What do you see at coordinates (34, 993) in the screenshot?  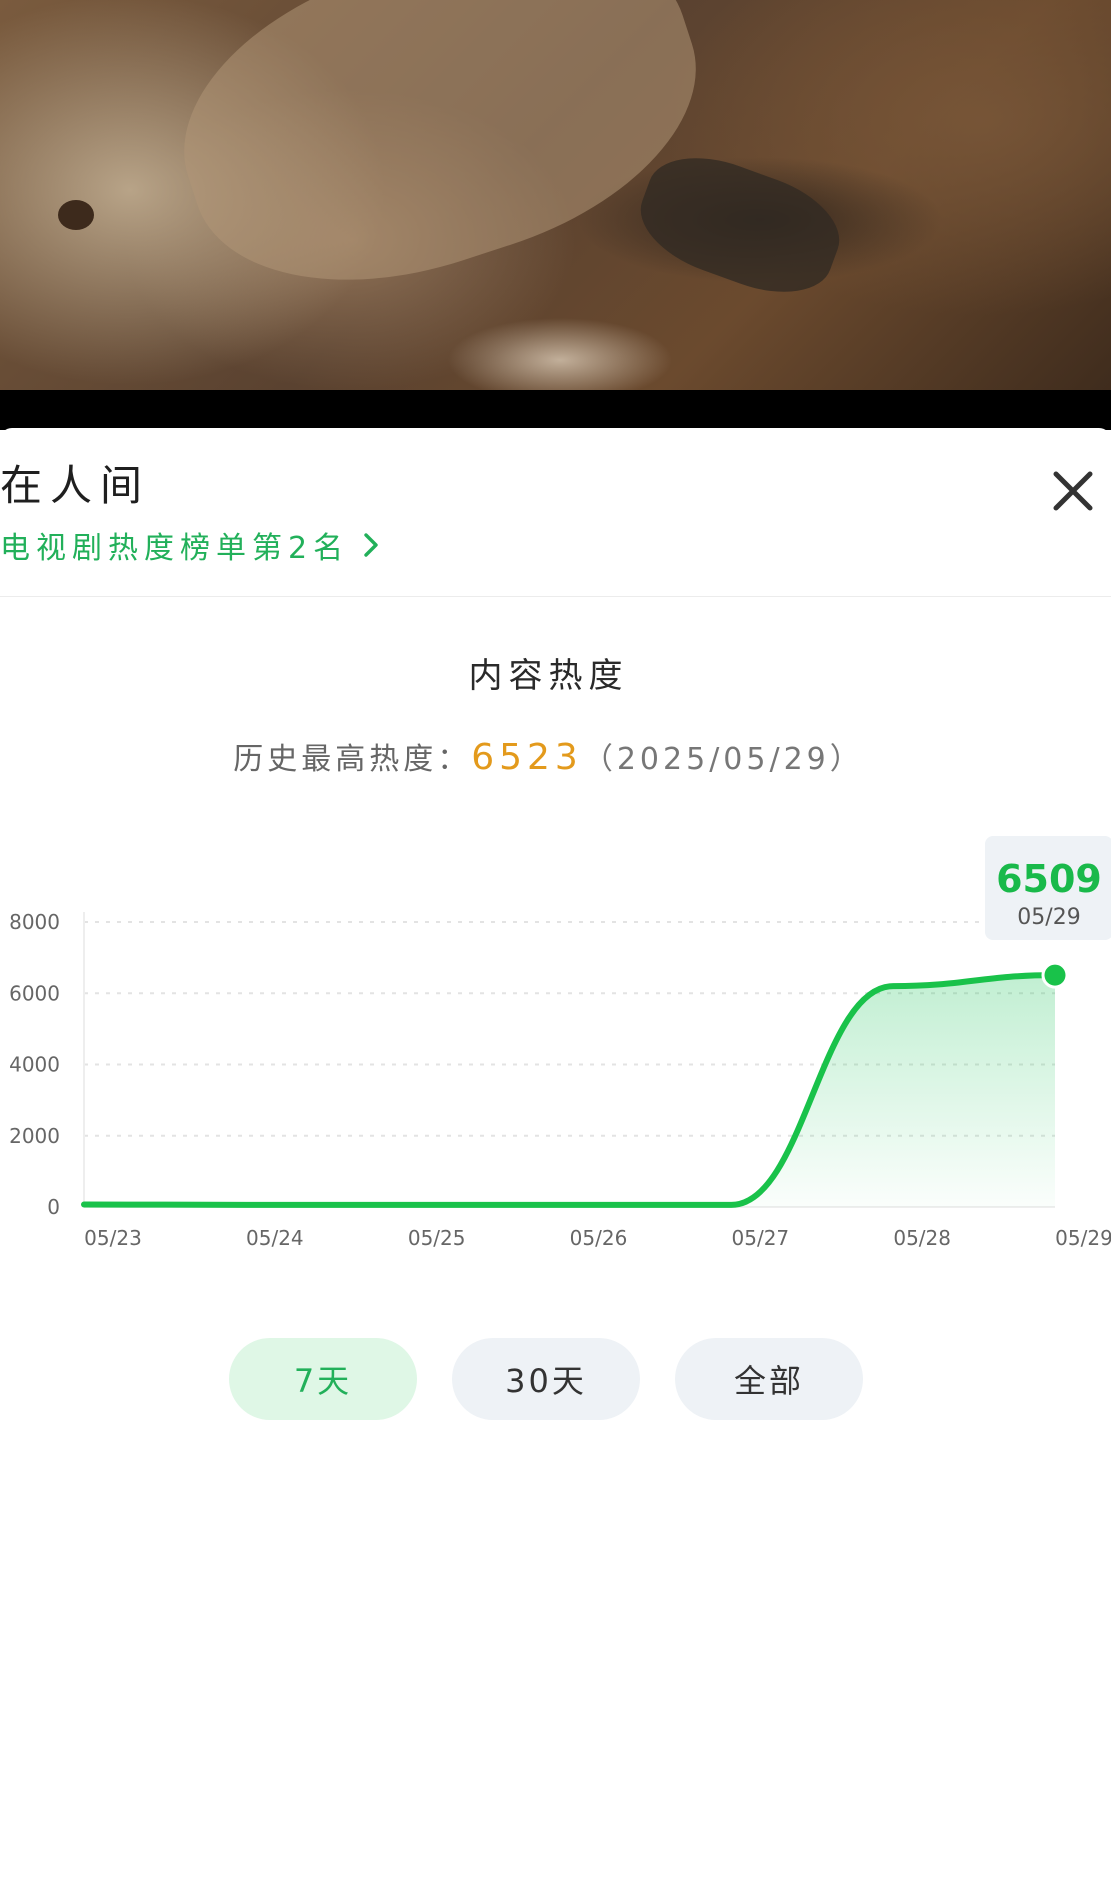 I see `y-tick-label: 6000` at bounding box center [34, 993].